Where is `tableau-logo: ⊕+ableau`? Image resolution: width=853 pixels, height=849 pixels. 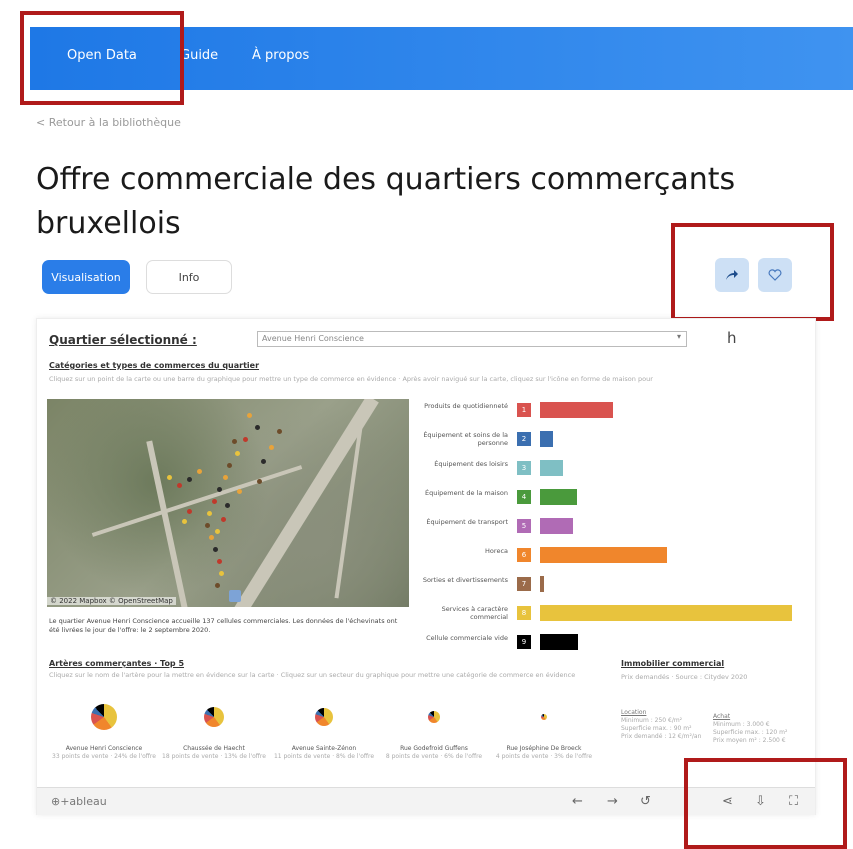
tableau-logo: ⊕+ableau is located at coordinates (79, 801).